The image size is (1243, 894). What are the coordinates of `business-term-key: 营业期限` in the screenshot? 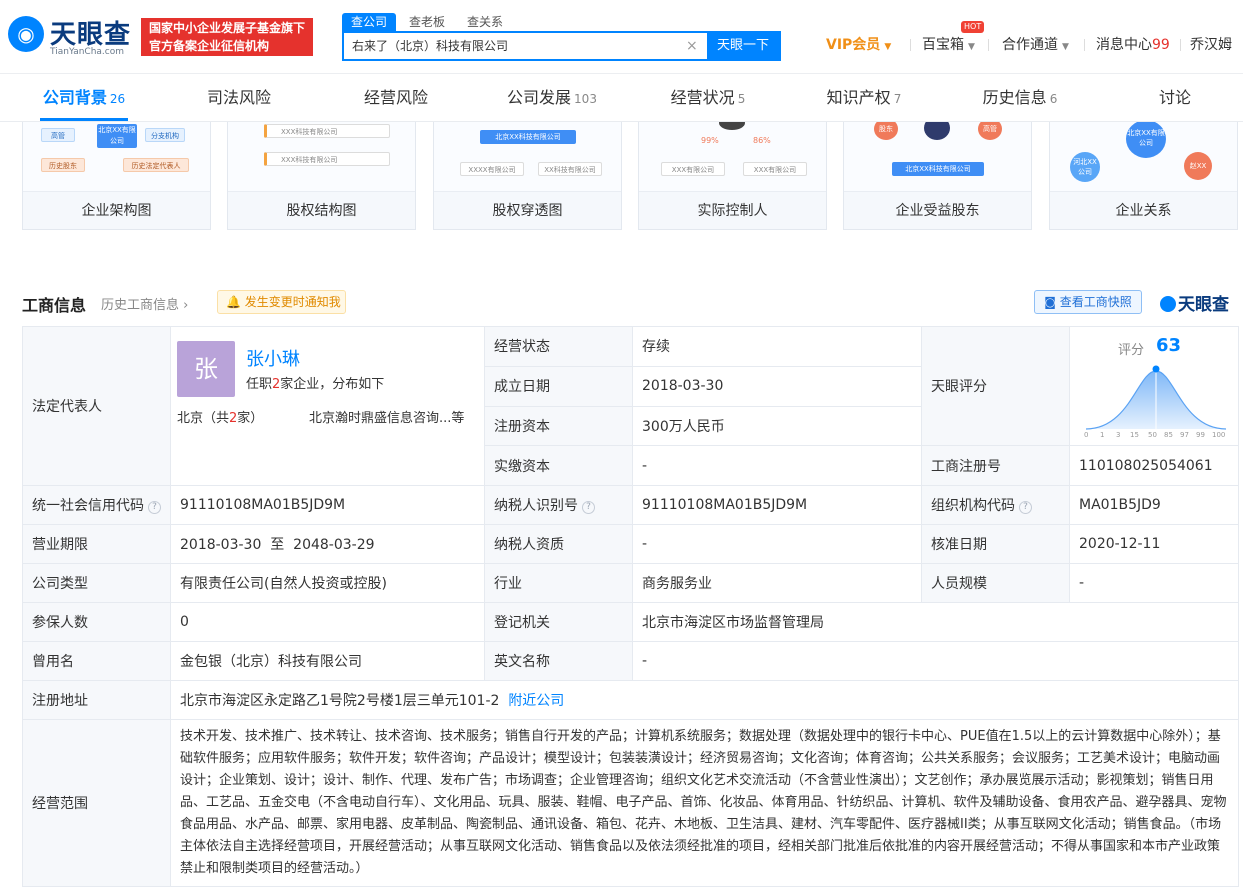 It's located at (96, 544).